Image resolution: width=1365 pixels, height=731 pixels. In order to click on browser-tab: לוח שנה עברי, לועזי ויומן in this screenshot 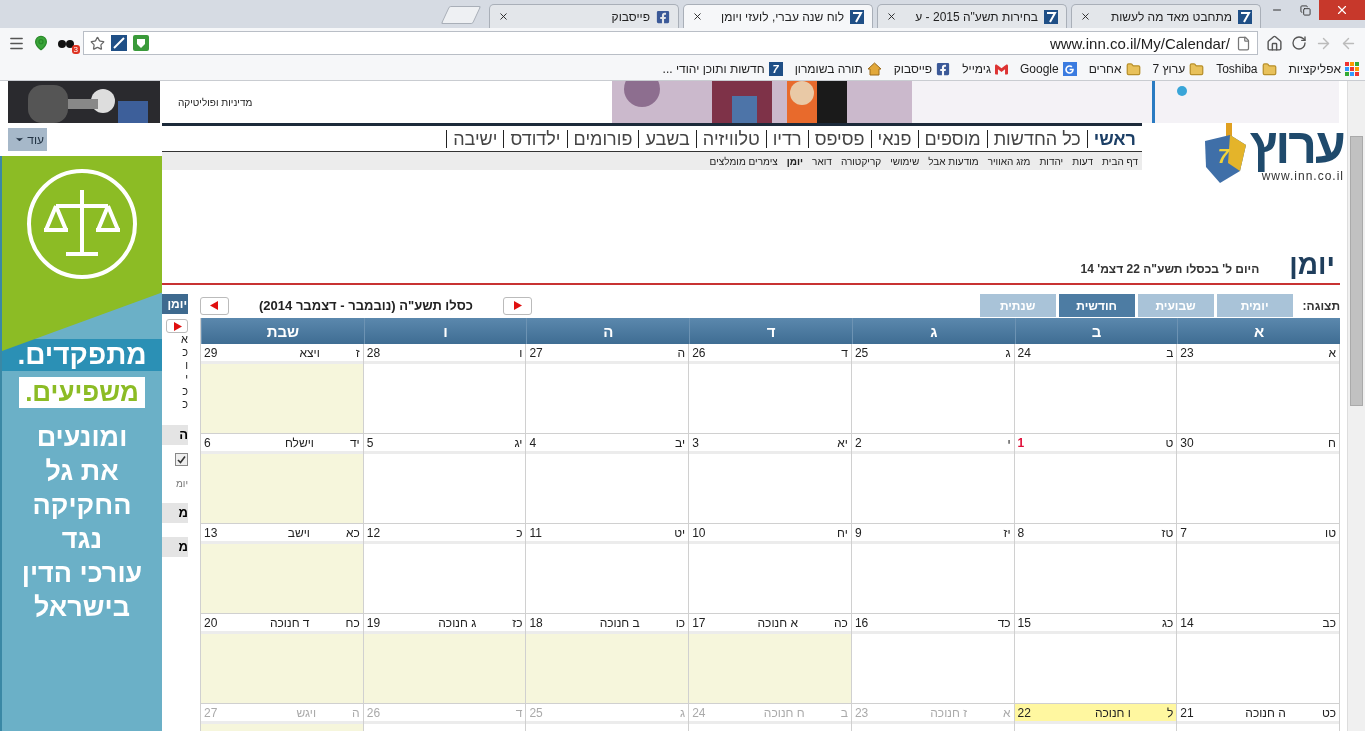, I will do `click(778, 16)`.